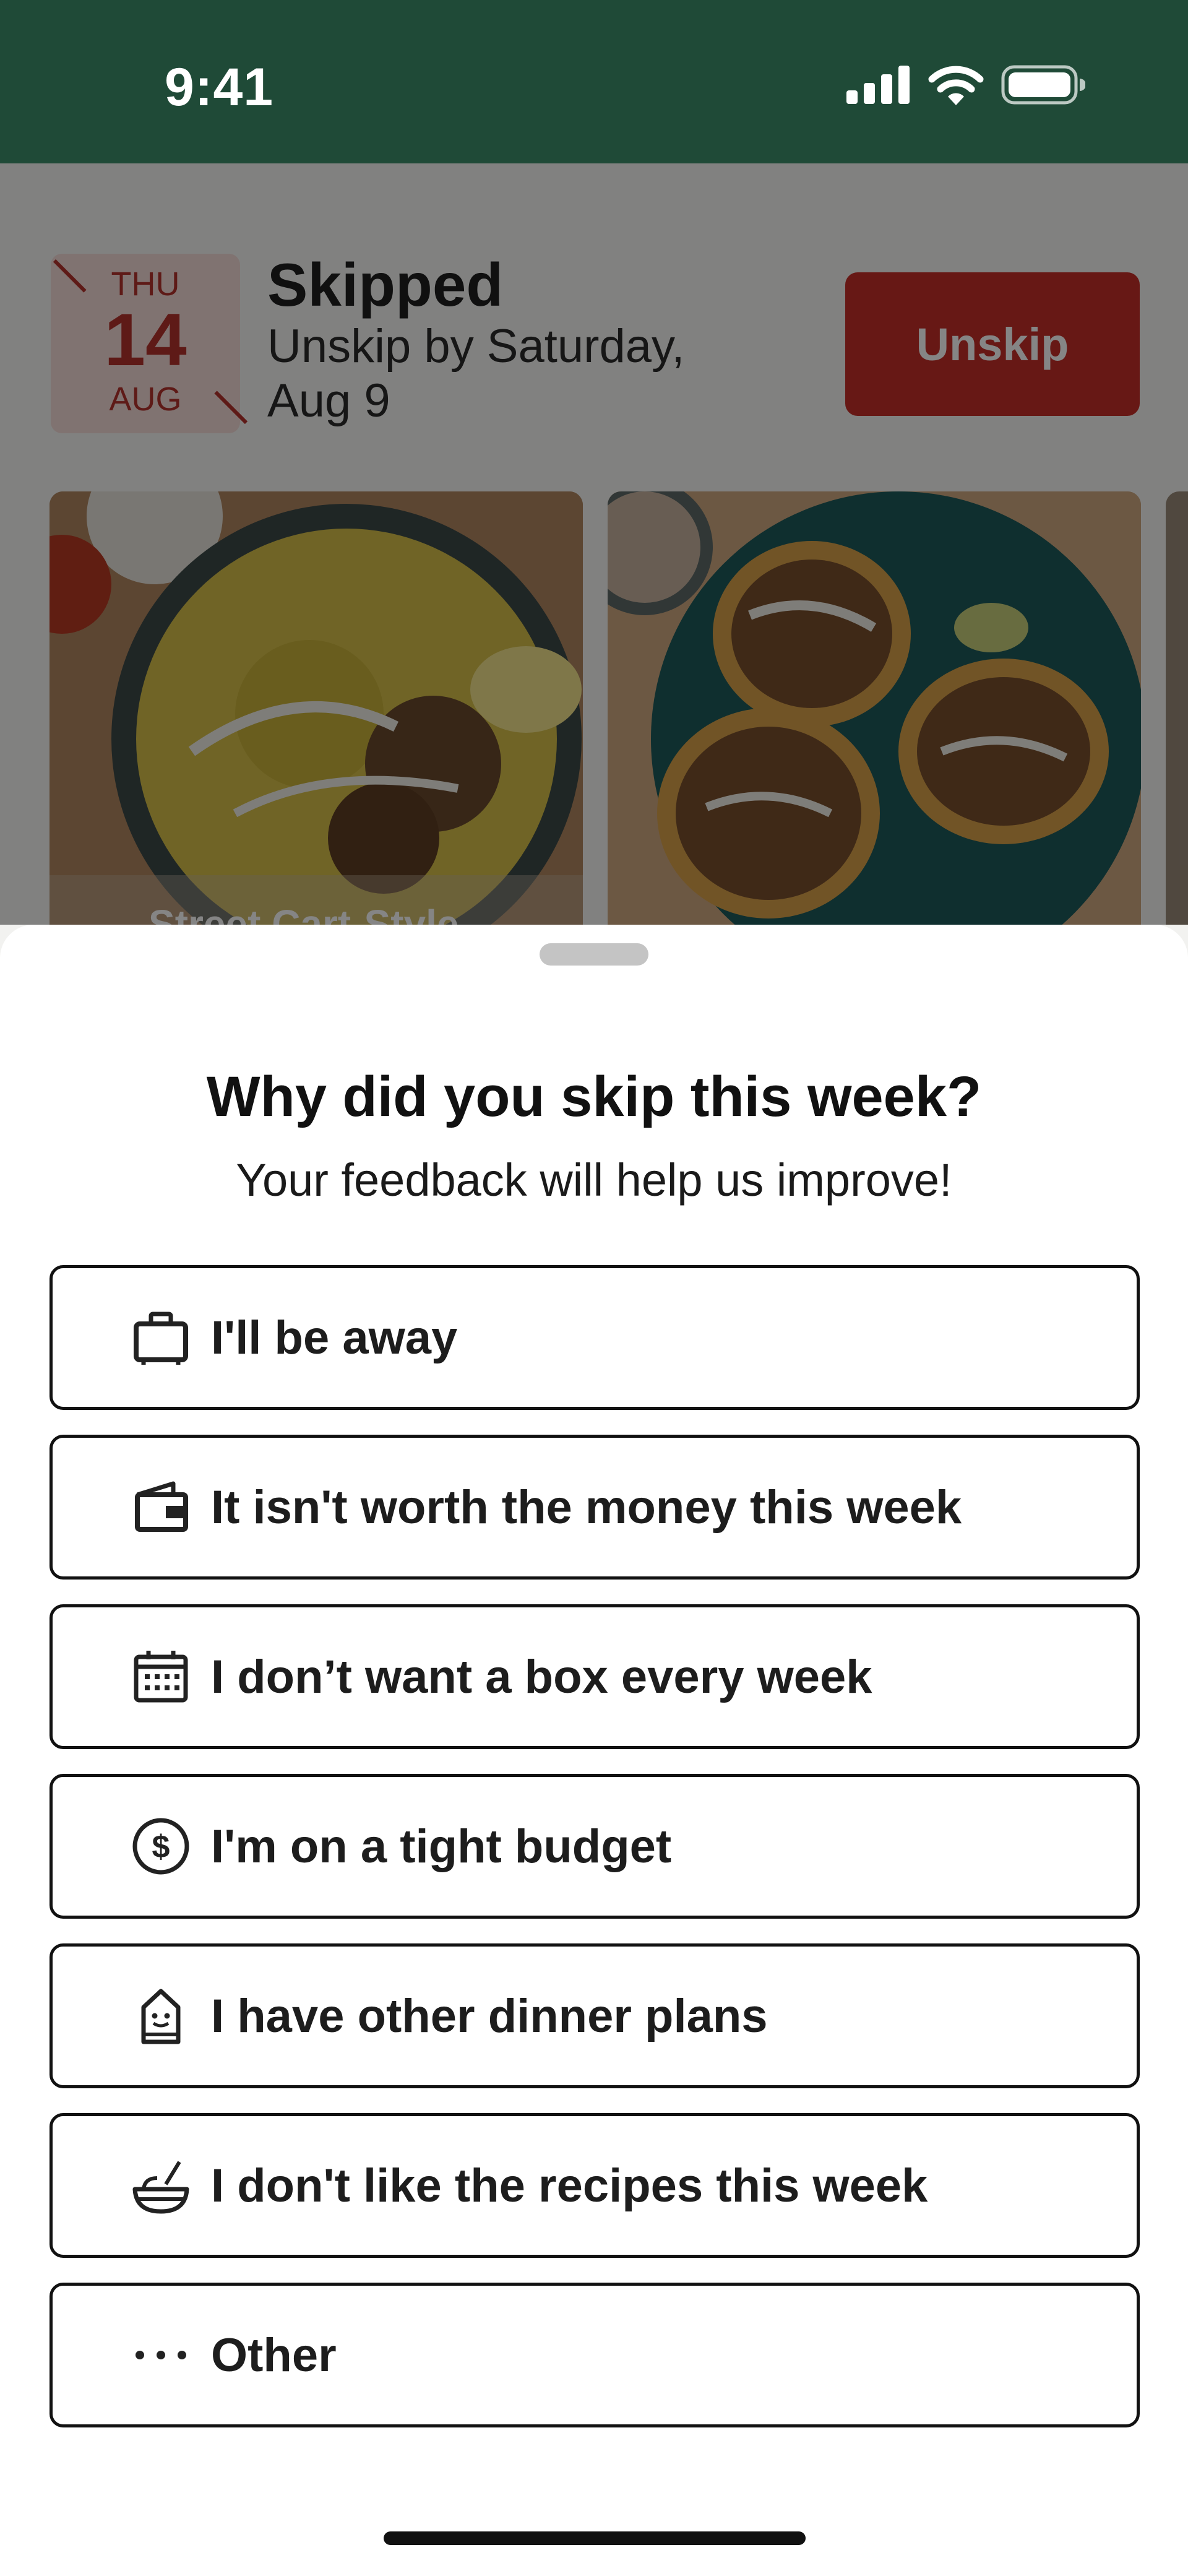  I want to click on status-bar: 9:41, so click(594, 81).